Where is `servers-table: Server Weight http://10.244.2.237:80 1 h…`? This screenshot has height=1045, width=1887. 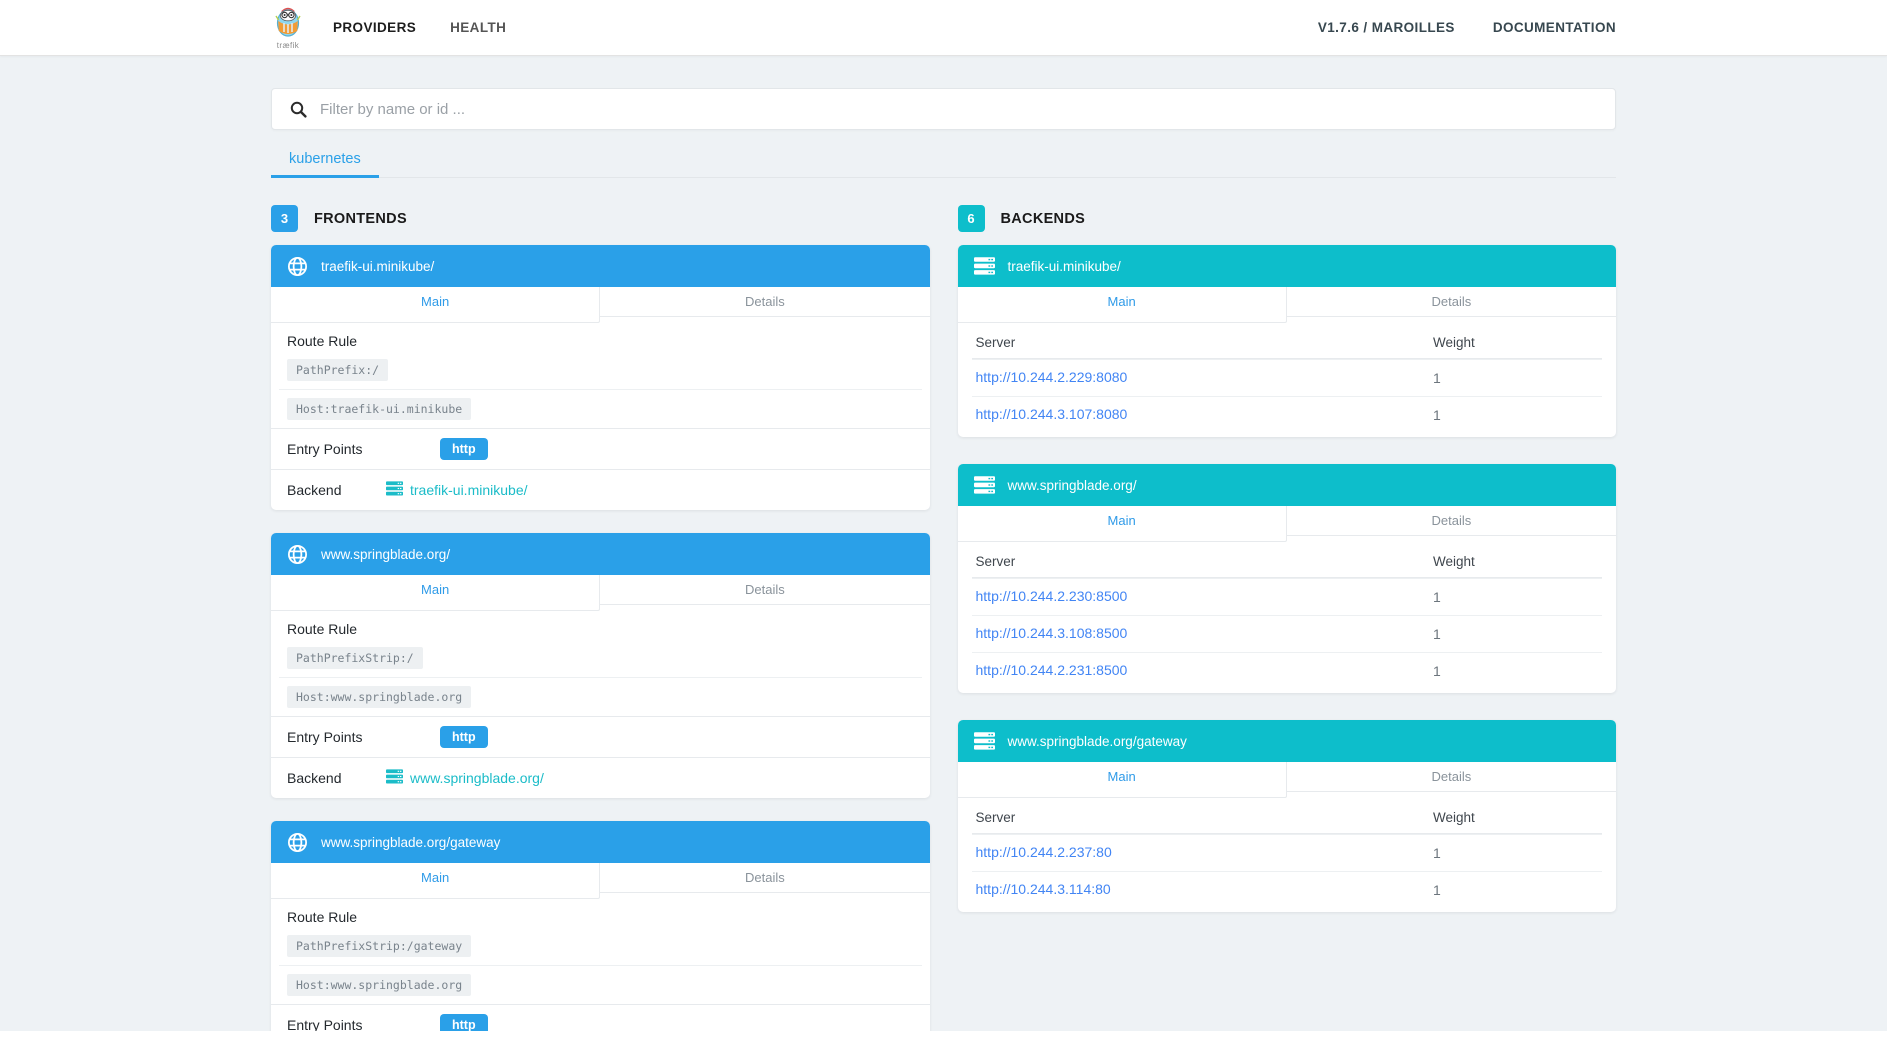
servers-table: Server Weight http://10.244.2.237:80 1 h… is located at coordinates (1287, 855).